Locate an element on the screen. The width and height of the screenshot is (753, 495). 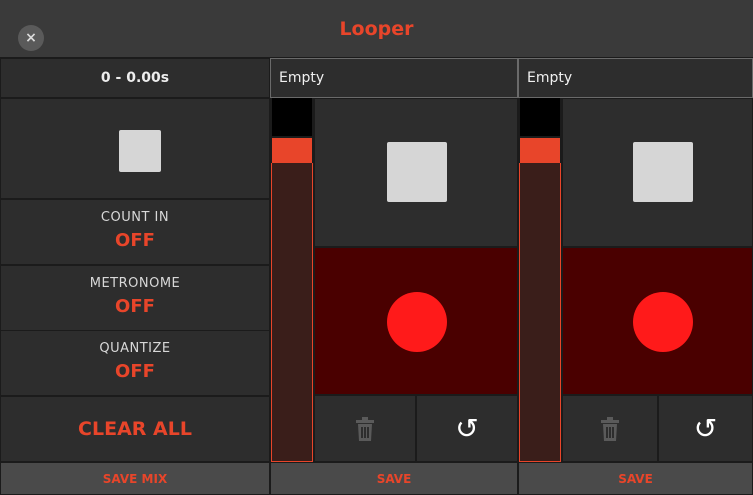
count-in-toggle: COUNT IN OFF is located at coordinates (135, 232).